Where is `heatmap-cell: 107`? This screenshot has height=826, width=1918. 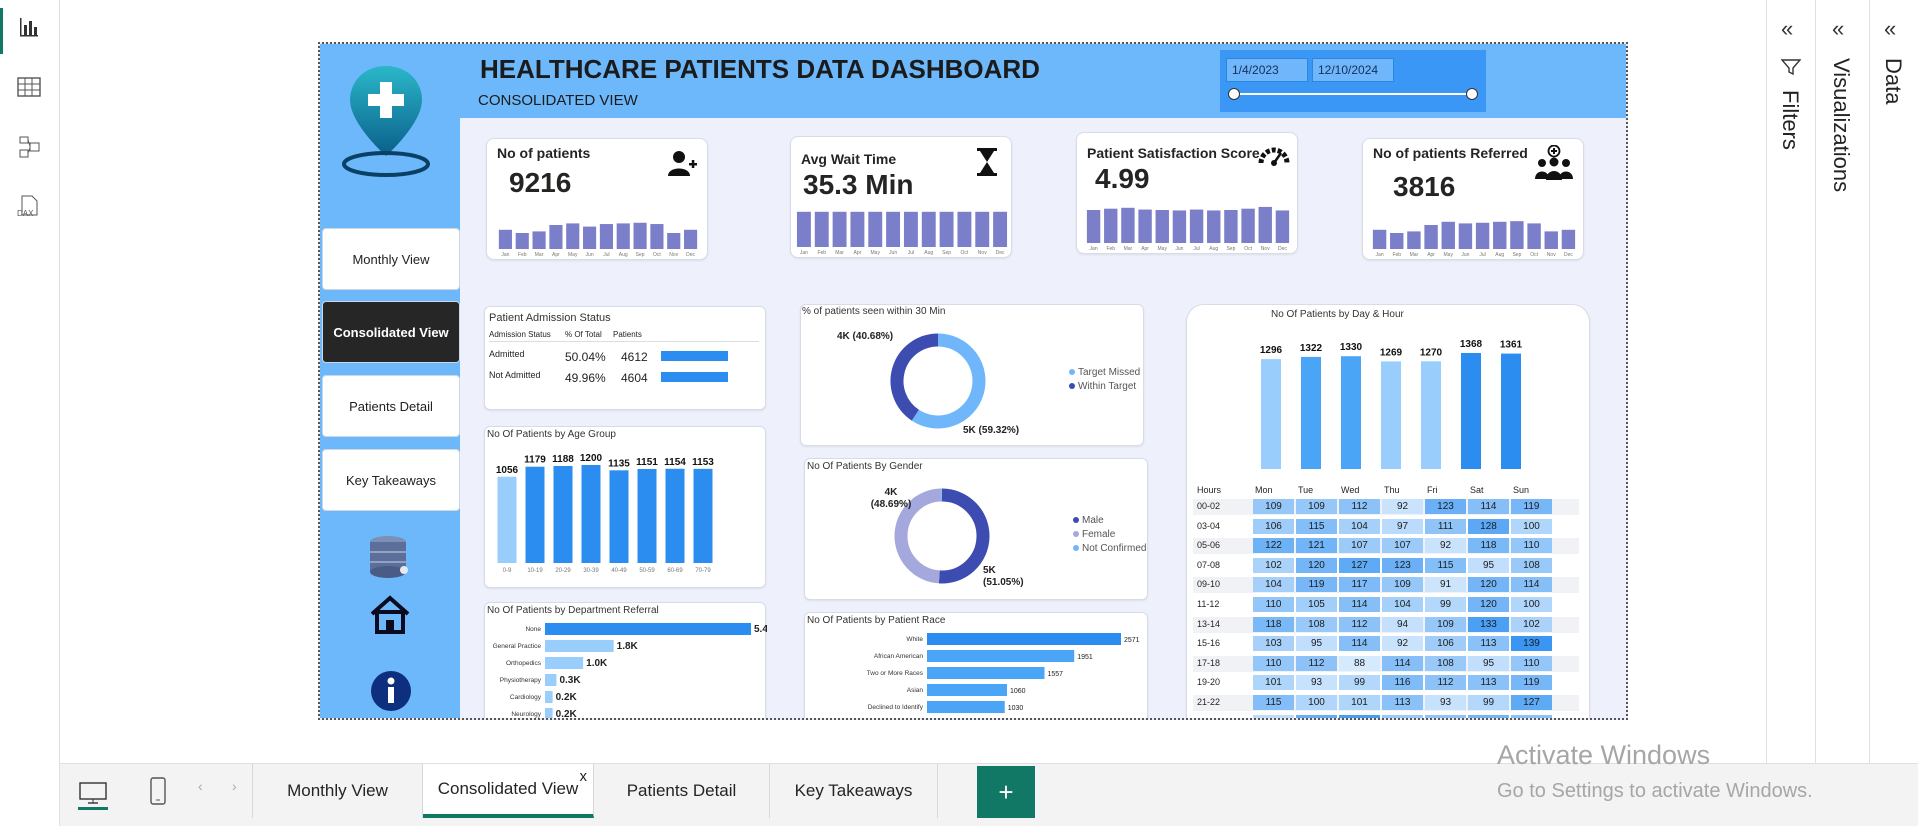 heatmap-cell: 107 is located at coordinates (1359, 546).